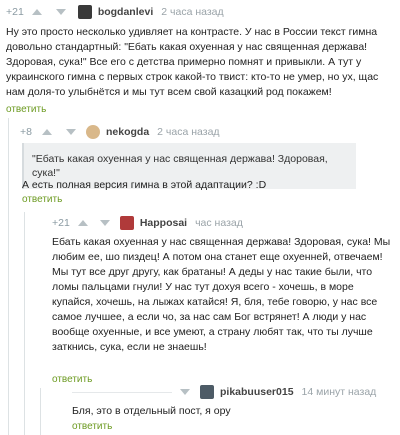  I want to click on comment-header: +8 nekogda 2 часа назад, so click(205, 132).